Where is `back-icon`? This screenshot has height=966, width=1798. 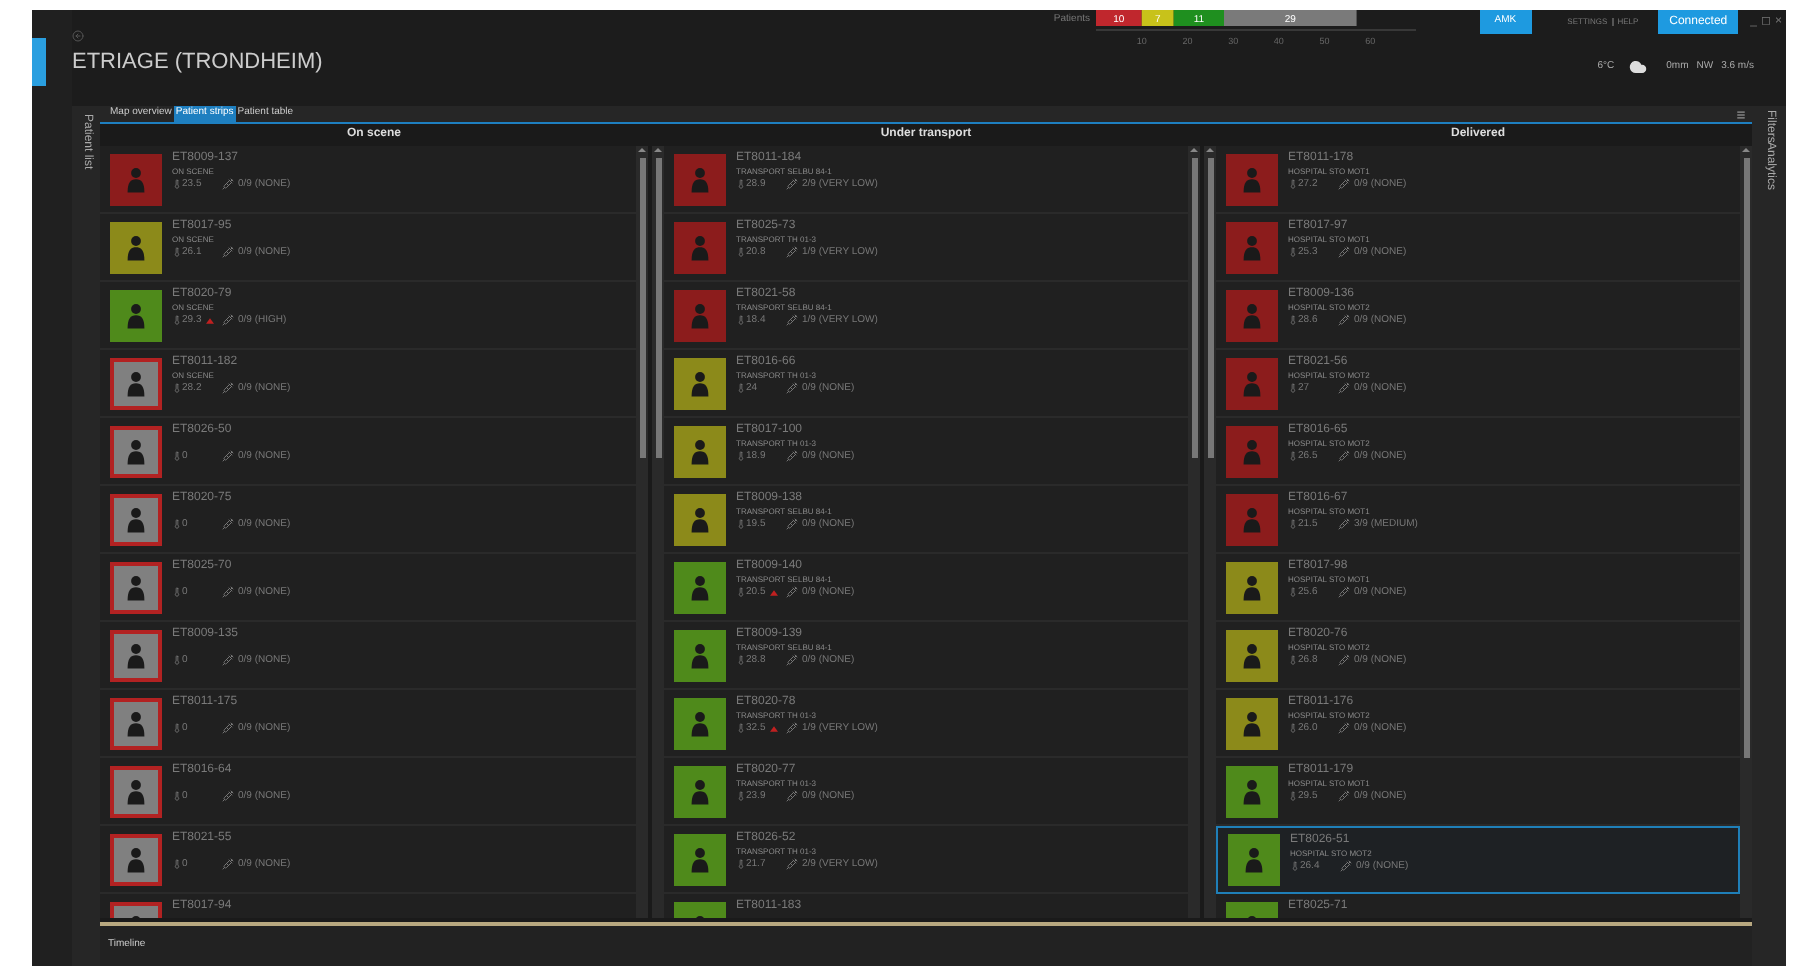
back-icon is located at coordinates (78, 36).